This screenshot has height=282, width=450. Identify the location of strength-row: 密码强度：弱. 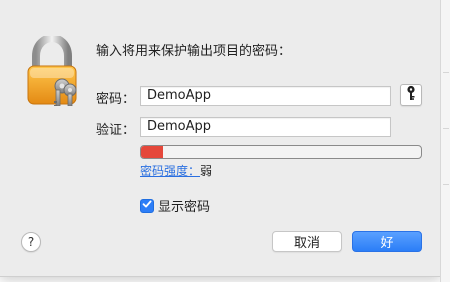
(176, 170).